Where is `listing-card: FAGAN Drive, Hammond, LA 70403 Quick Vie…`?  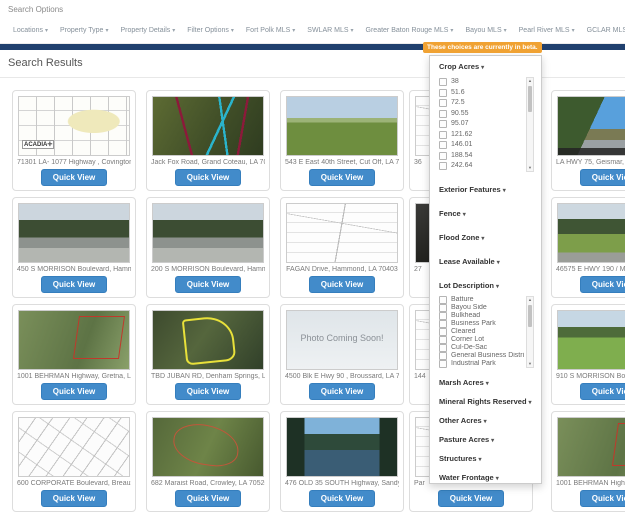 listing-card: FAGAN Drive, Hammond, LA 70403 Quick Vie… is located at coordinates (342, 247).